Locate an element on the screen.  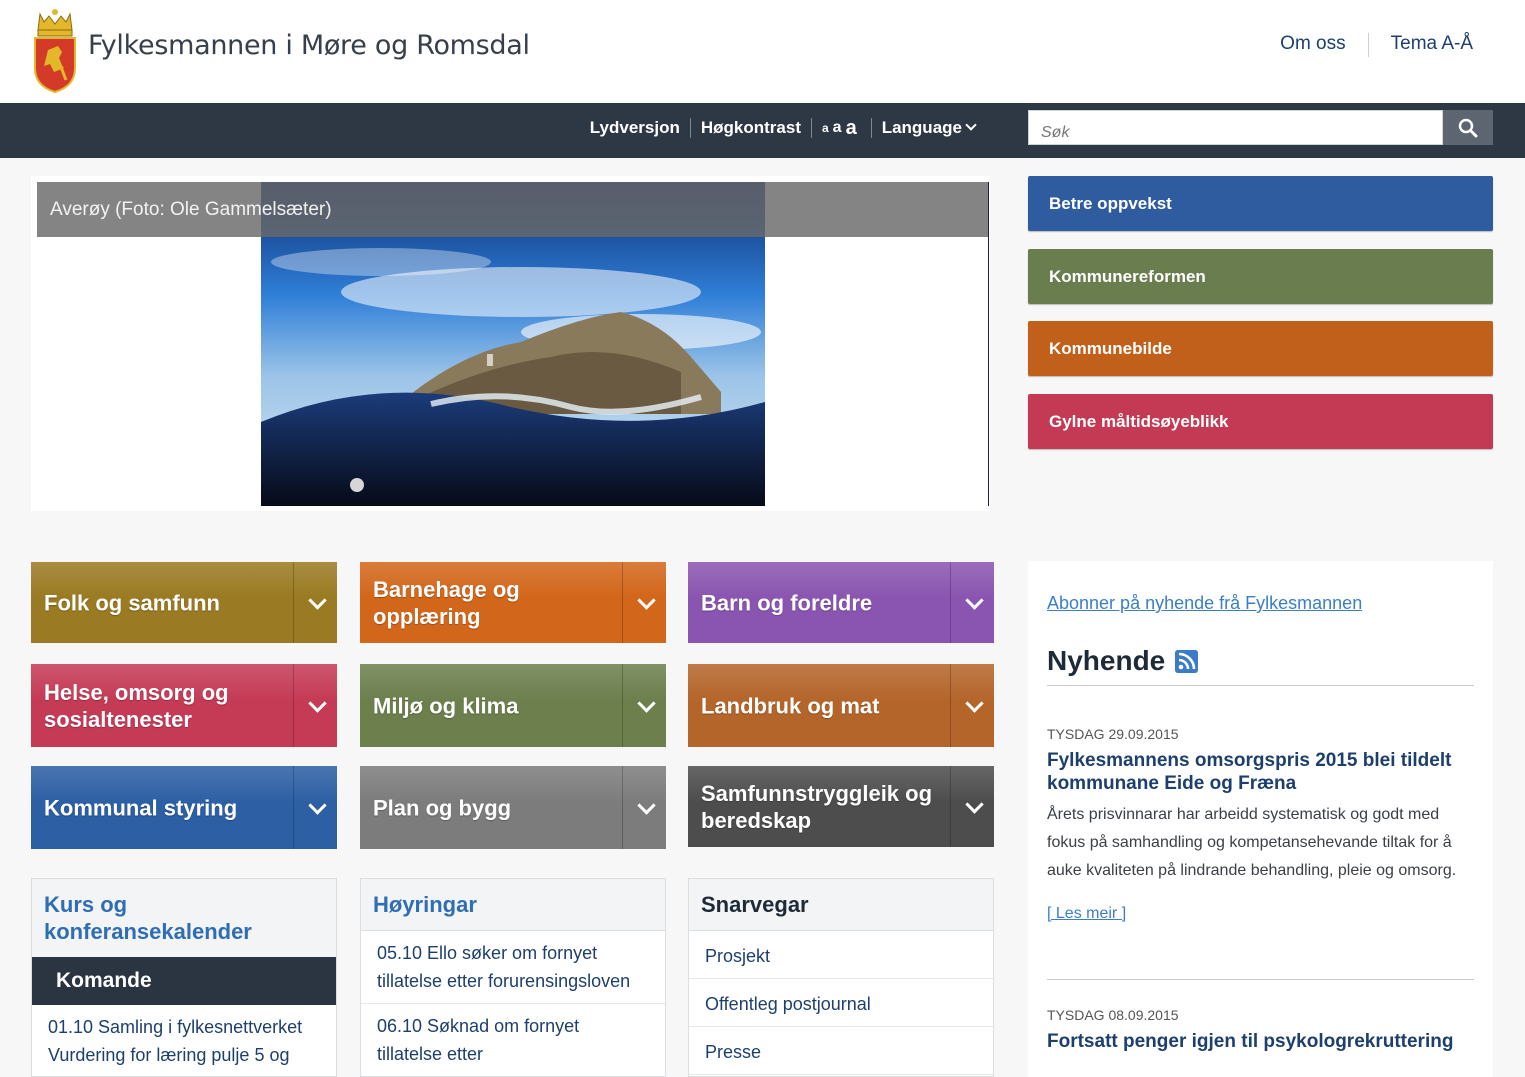
category-label: Miljø og klima is located at coordinates (446, 705).